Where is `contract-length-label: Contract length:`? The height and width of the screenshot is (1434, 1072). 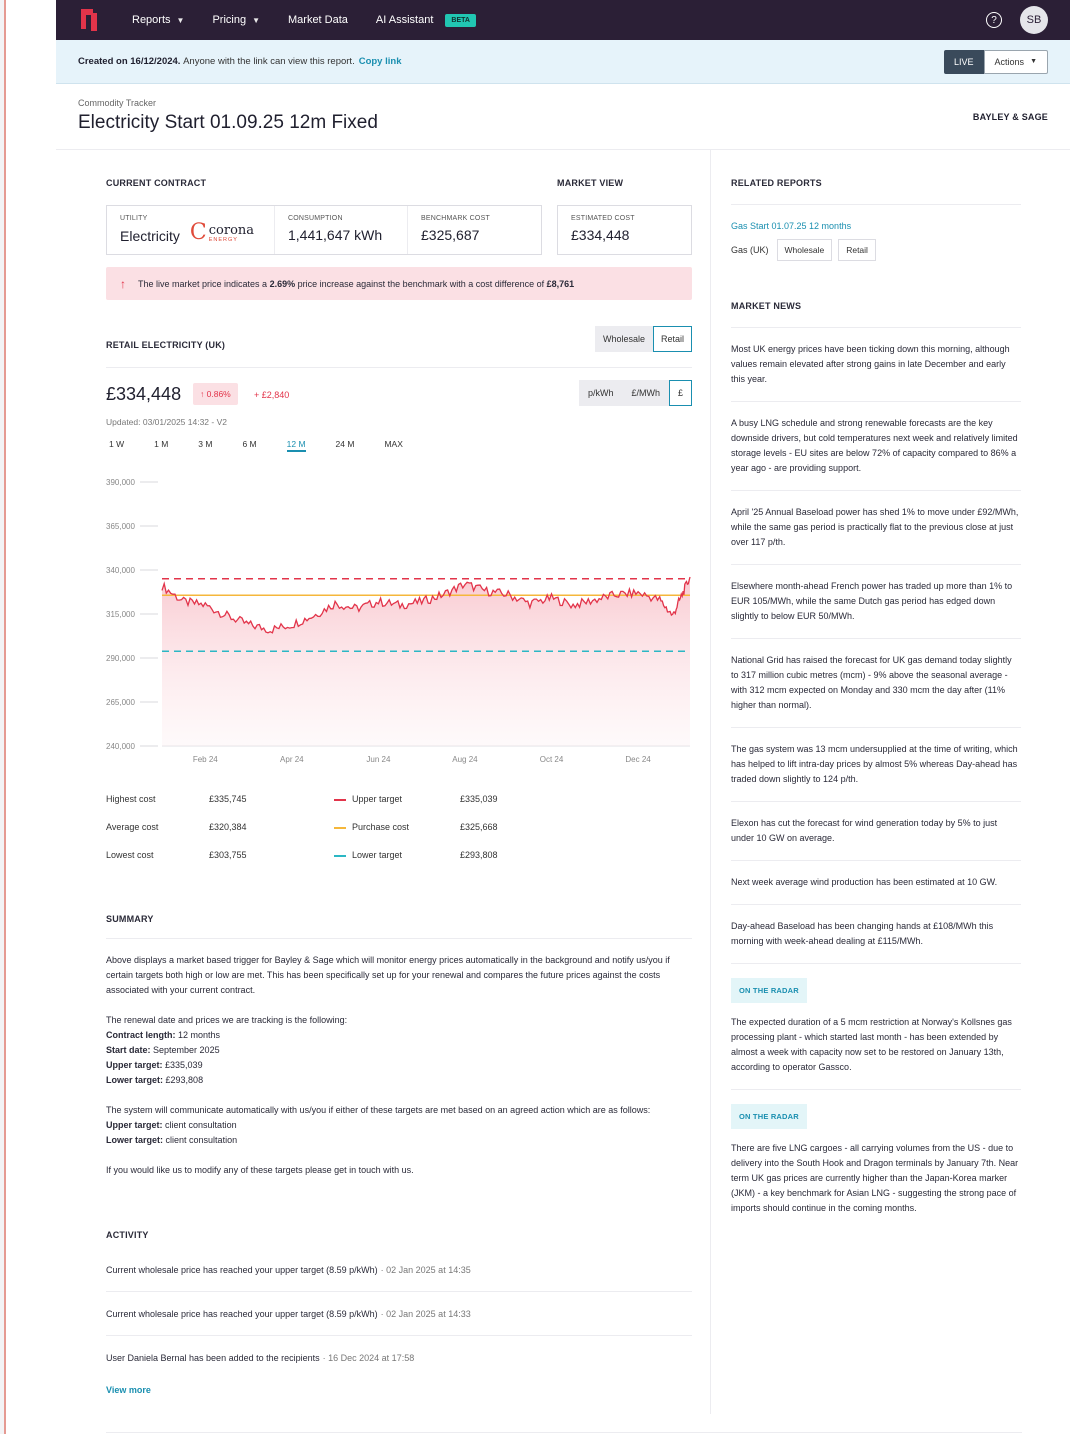 contract-length-label: Contract length: is located at coordinates (141, 1035).